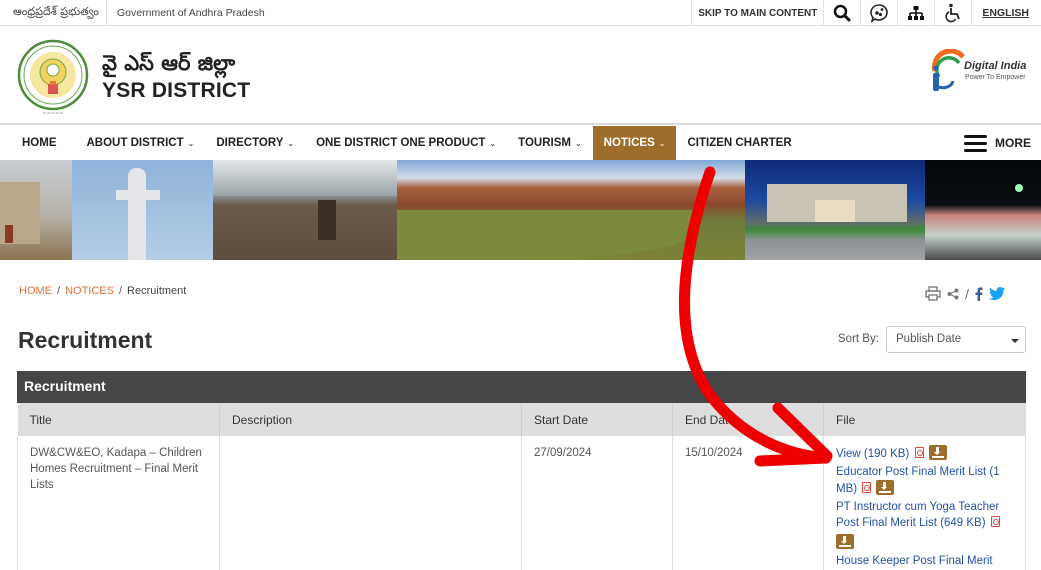 This screenshot has height=570, width=1041. I want to click on sitemap-button, so click(915, 13).